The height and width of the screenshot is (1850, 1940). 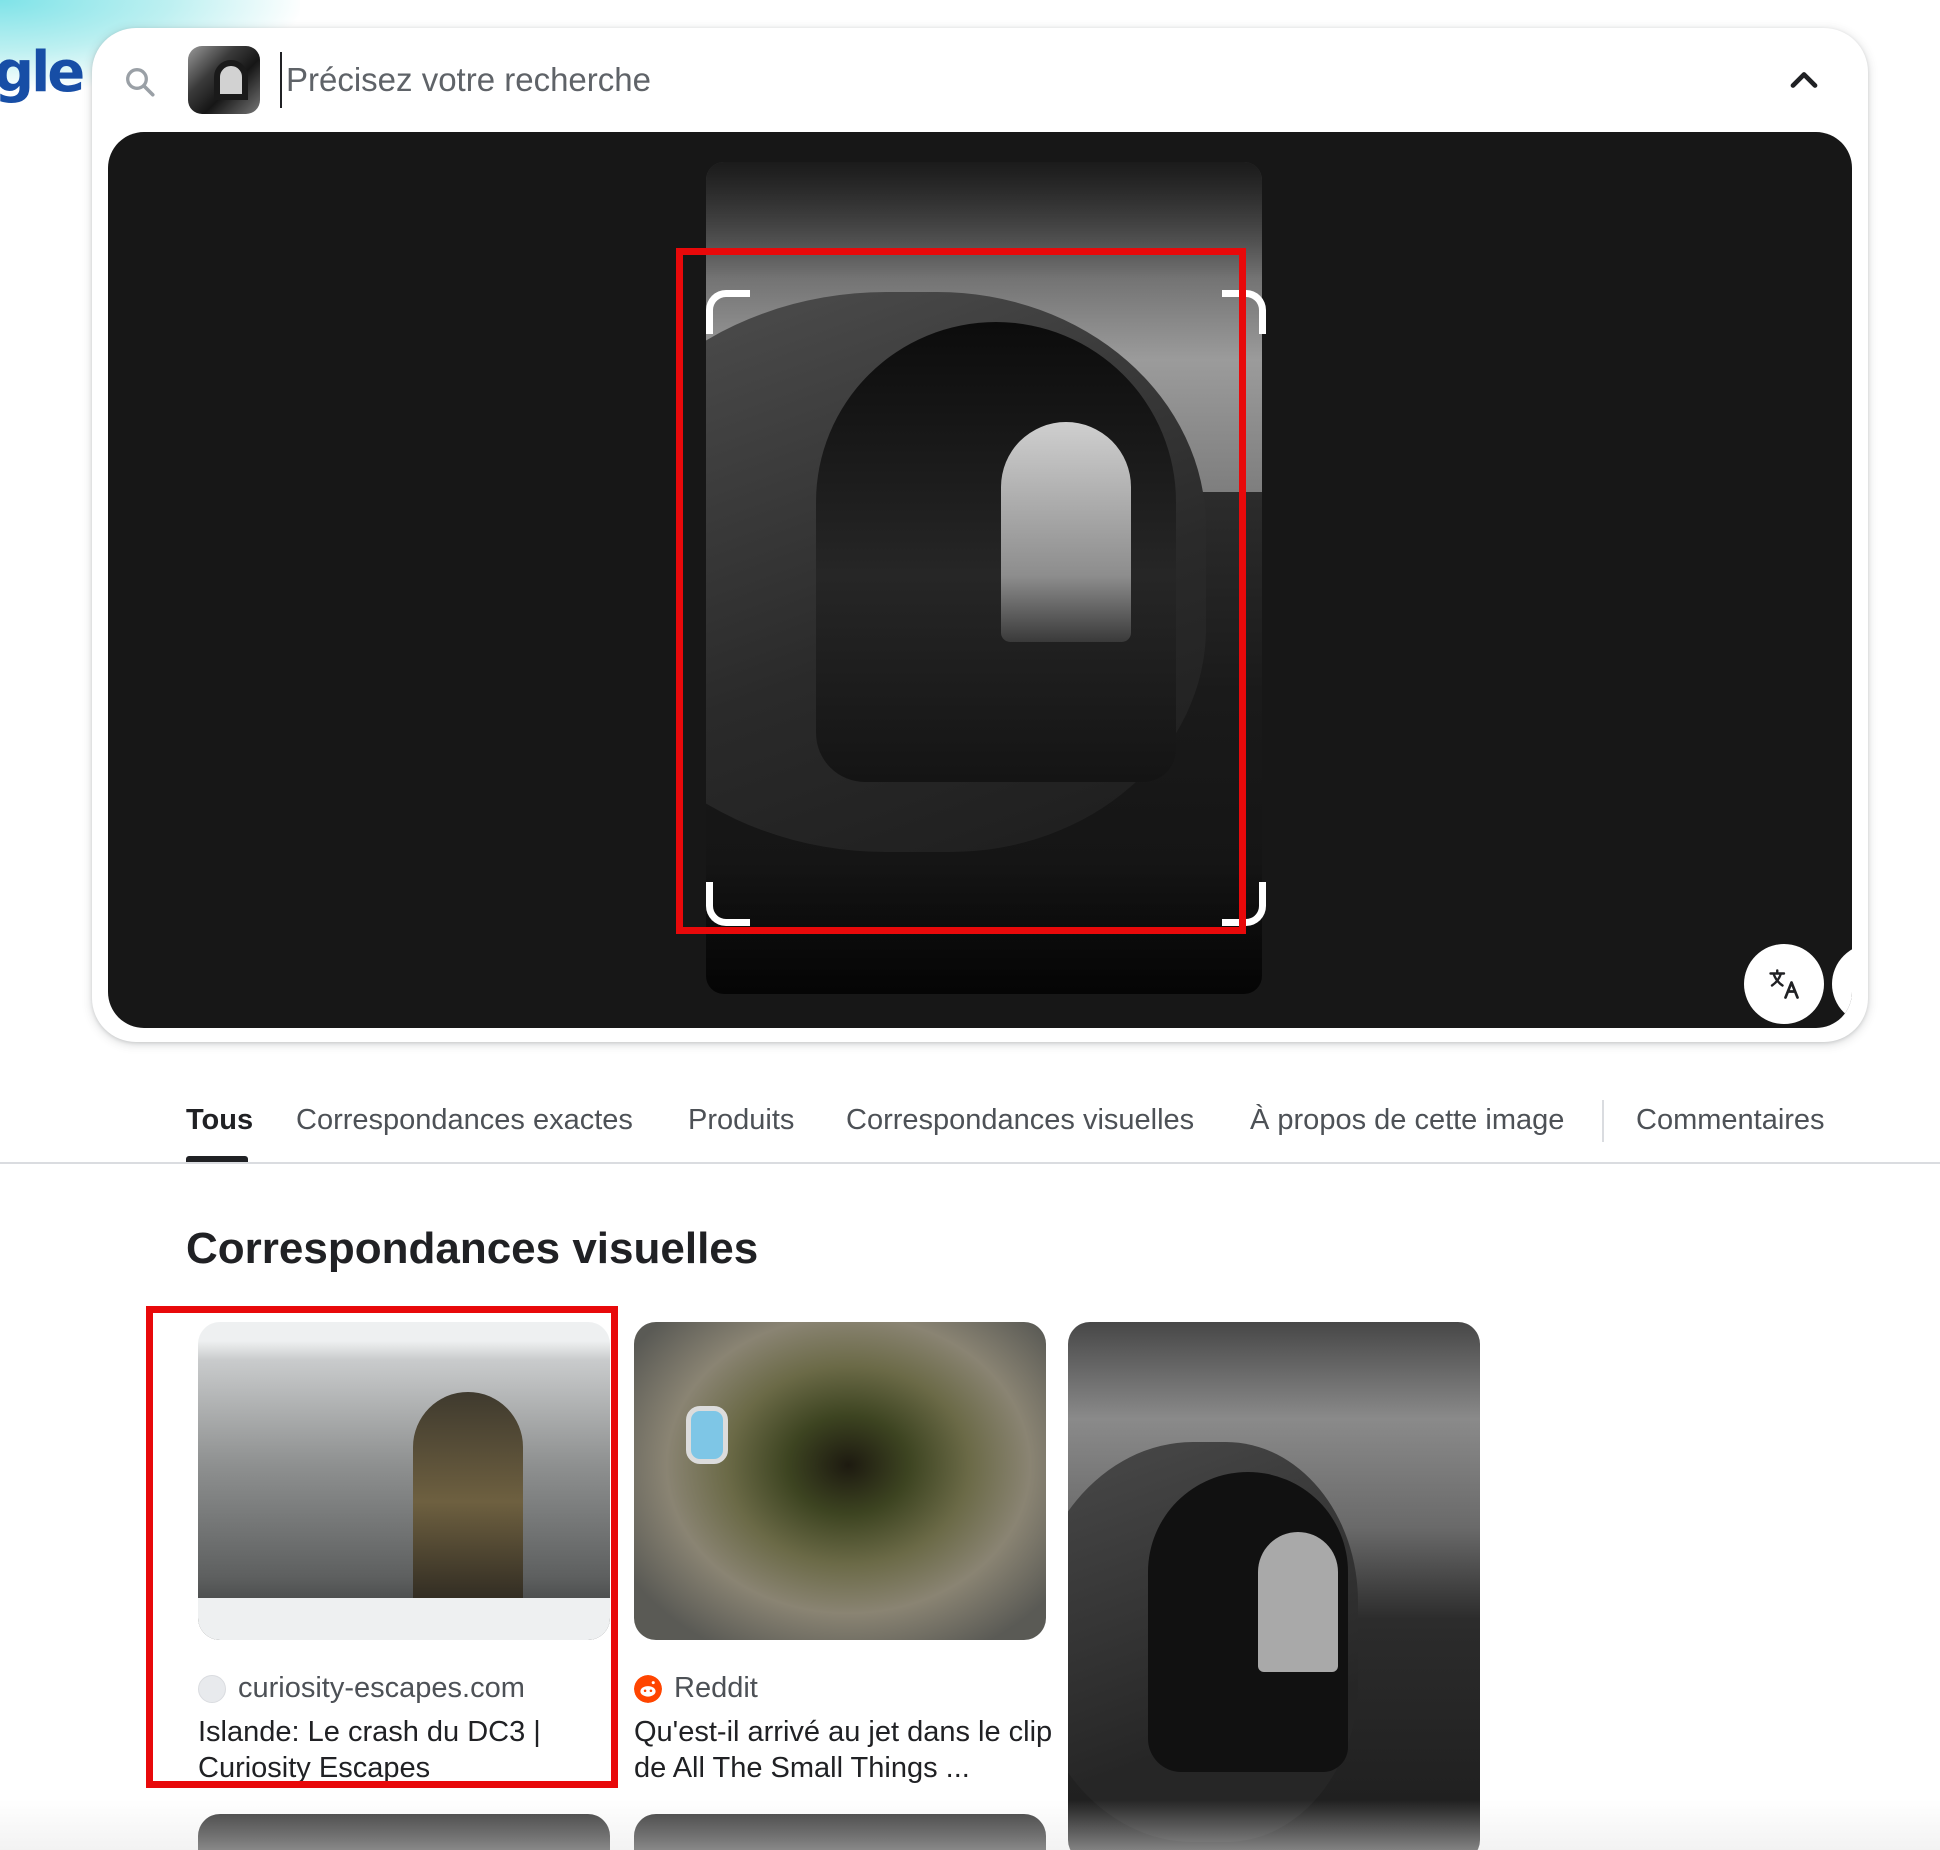 What do you see at coordinates (1407, 1120) in the screenshot?
I see `tab-about-image: À propos de cette image` at bounding box center [1407, 1120].